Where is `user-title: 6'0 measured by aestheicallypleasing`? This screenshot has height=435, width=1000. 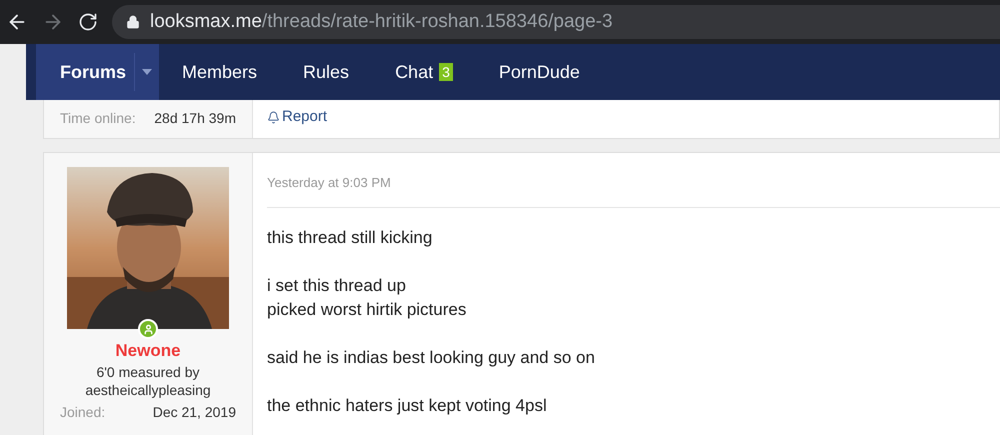
user-title: 6'0 measured by aestheicallypleasing is located at coordinates (148, 381).